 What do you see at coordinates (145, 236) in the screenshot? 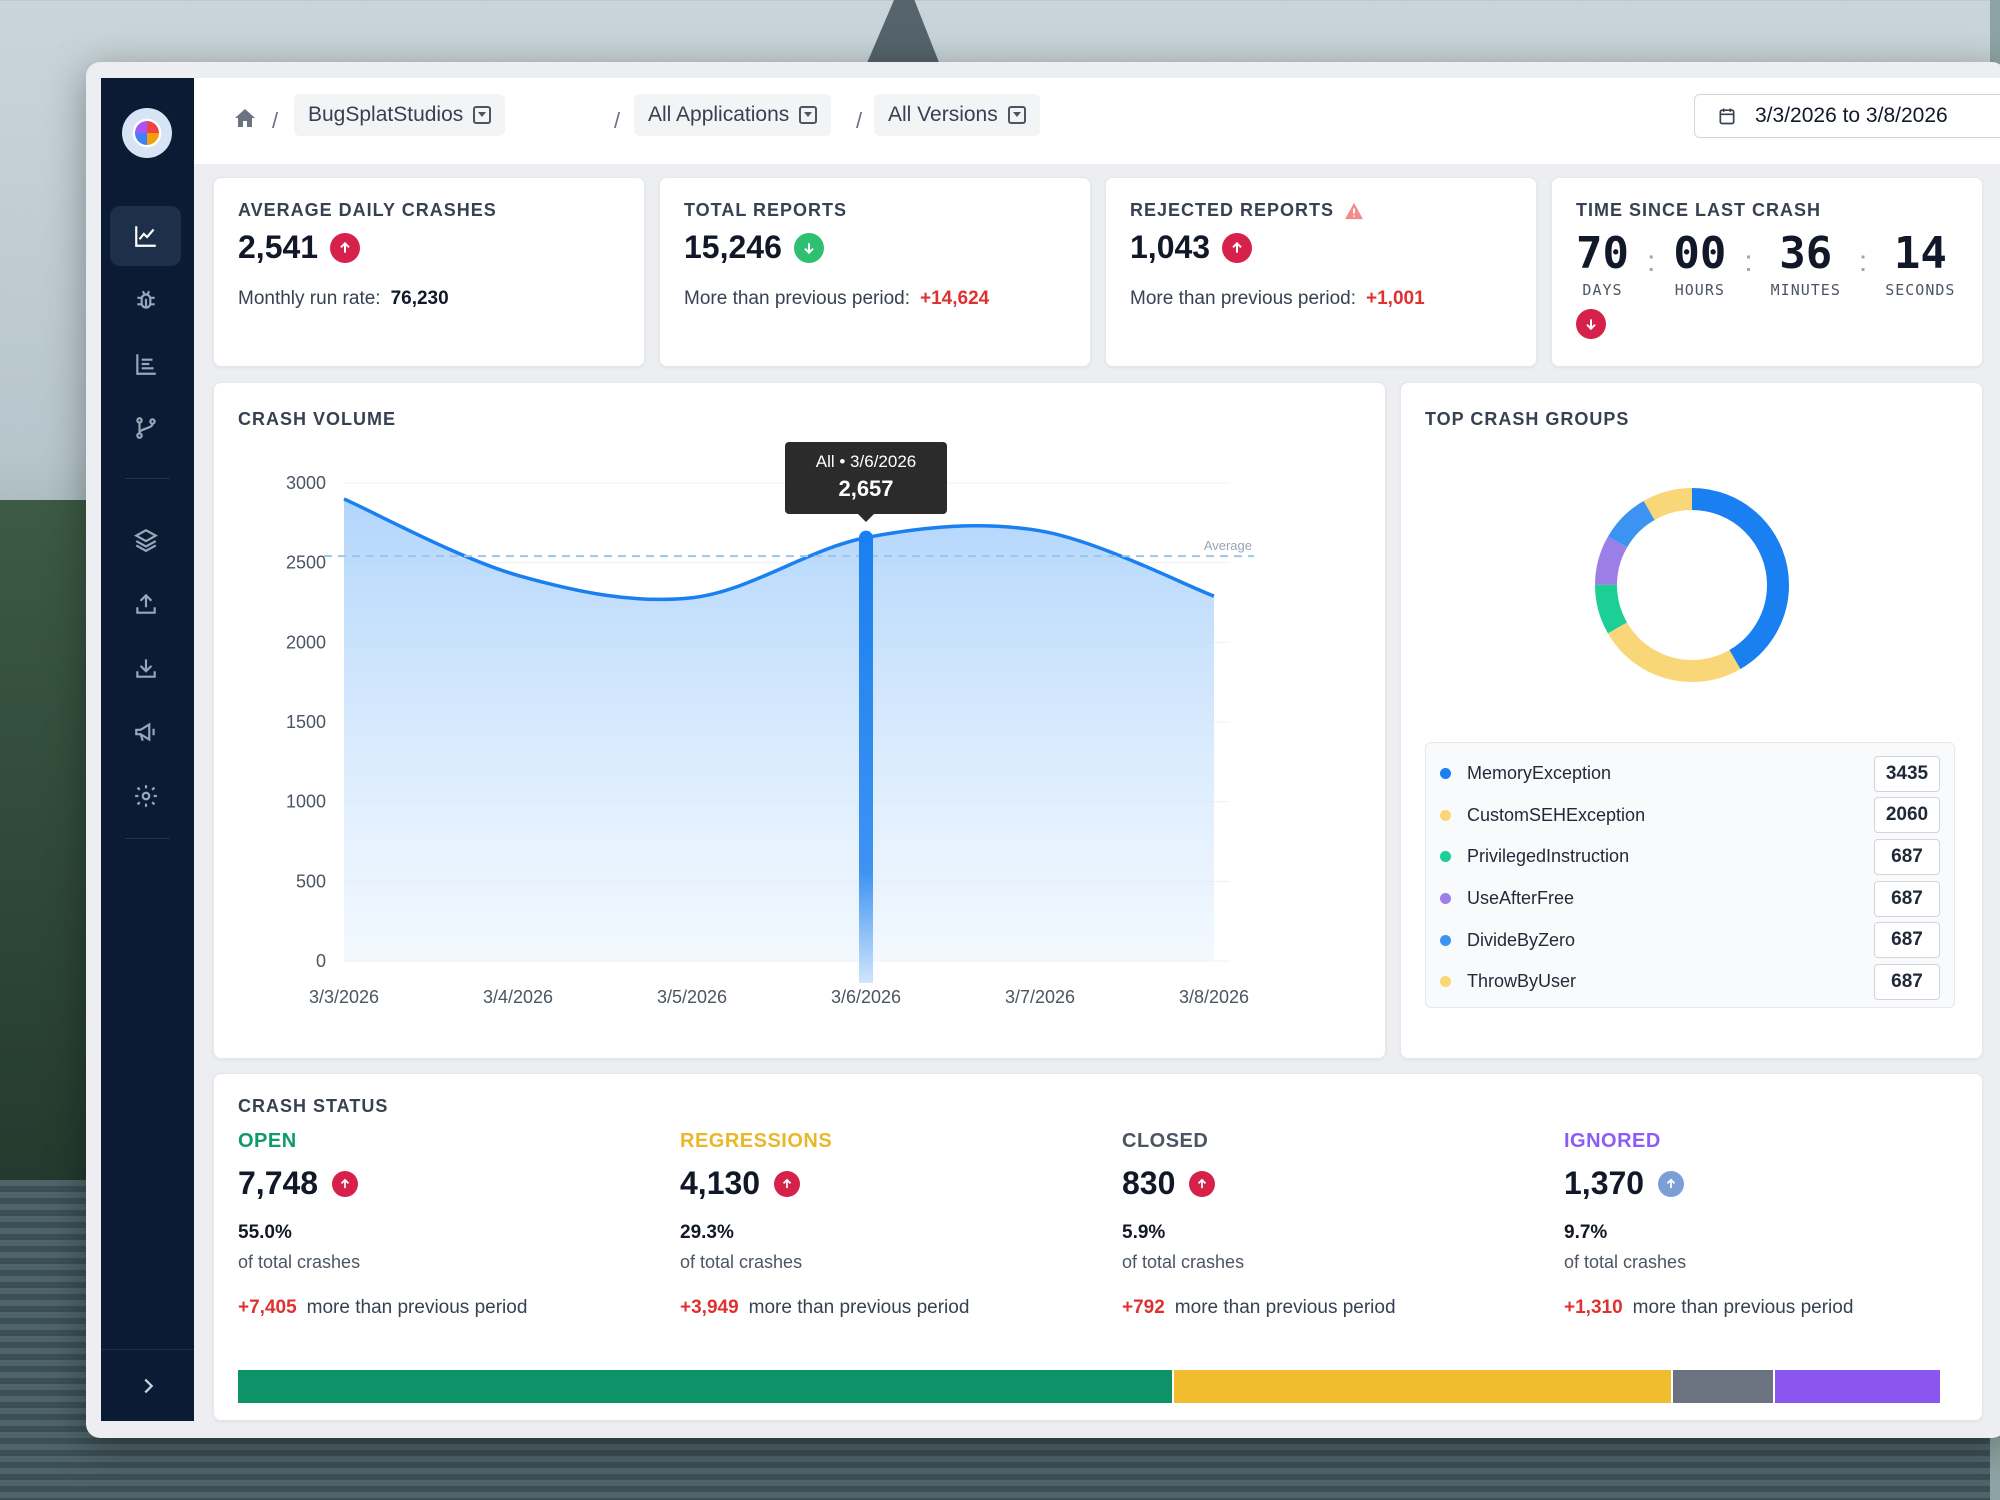
I see `nav-dashboard` at bounding box center [145, 236].